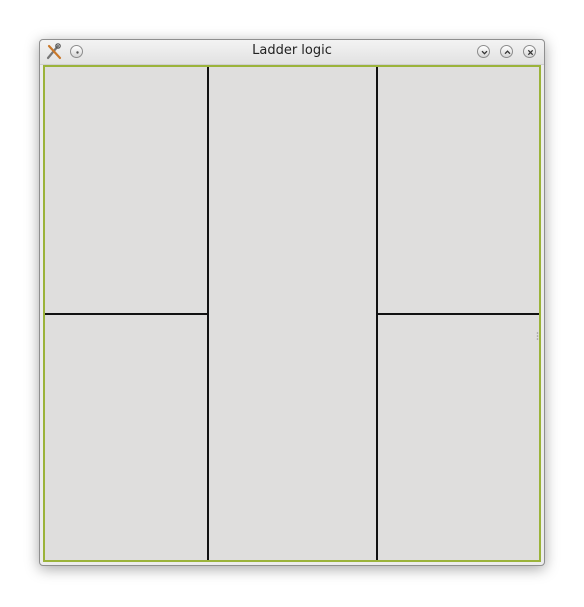  I want to click on right-rung, so click(458, 314).